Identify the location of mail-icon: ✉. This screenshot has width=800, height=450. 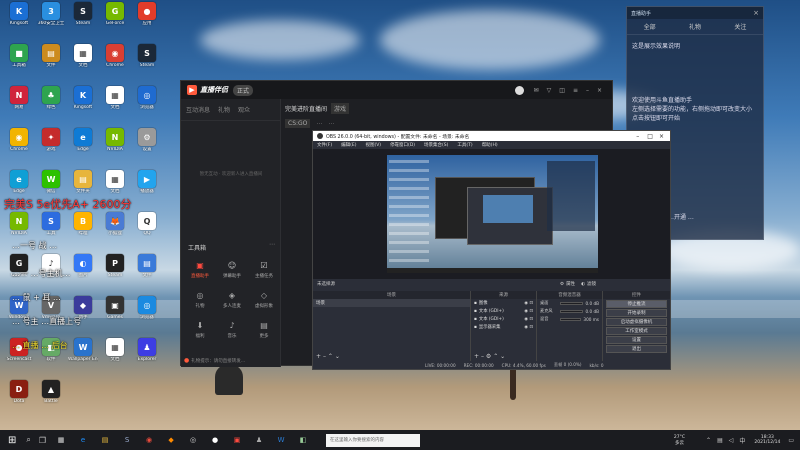
(536, 90).